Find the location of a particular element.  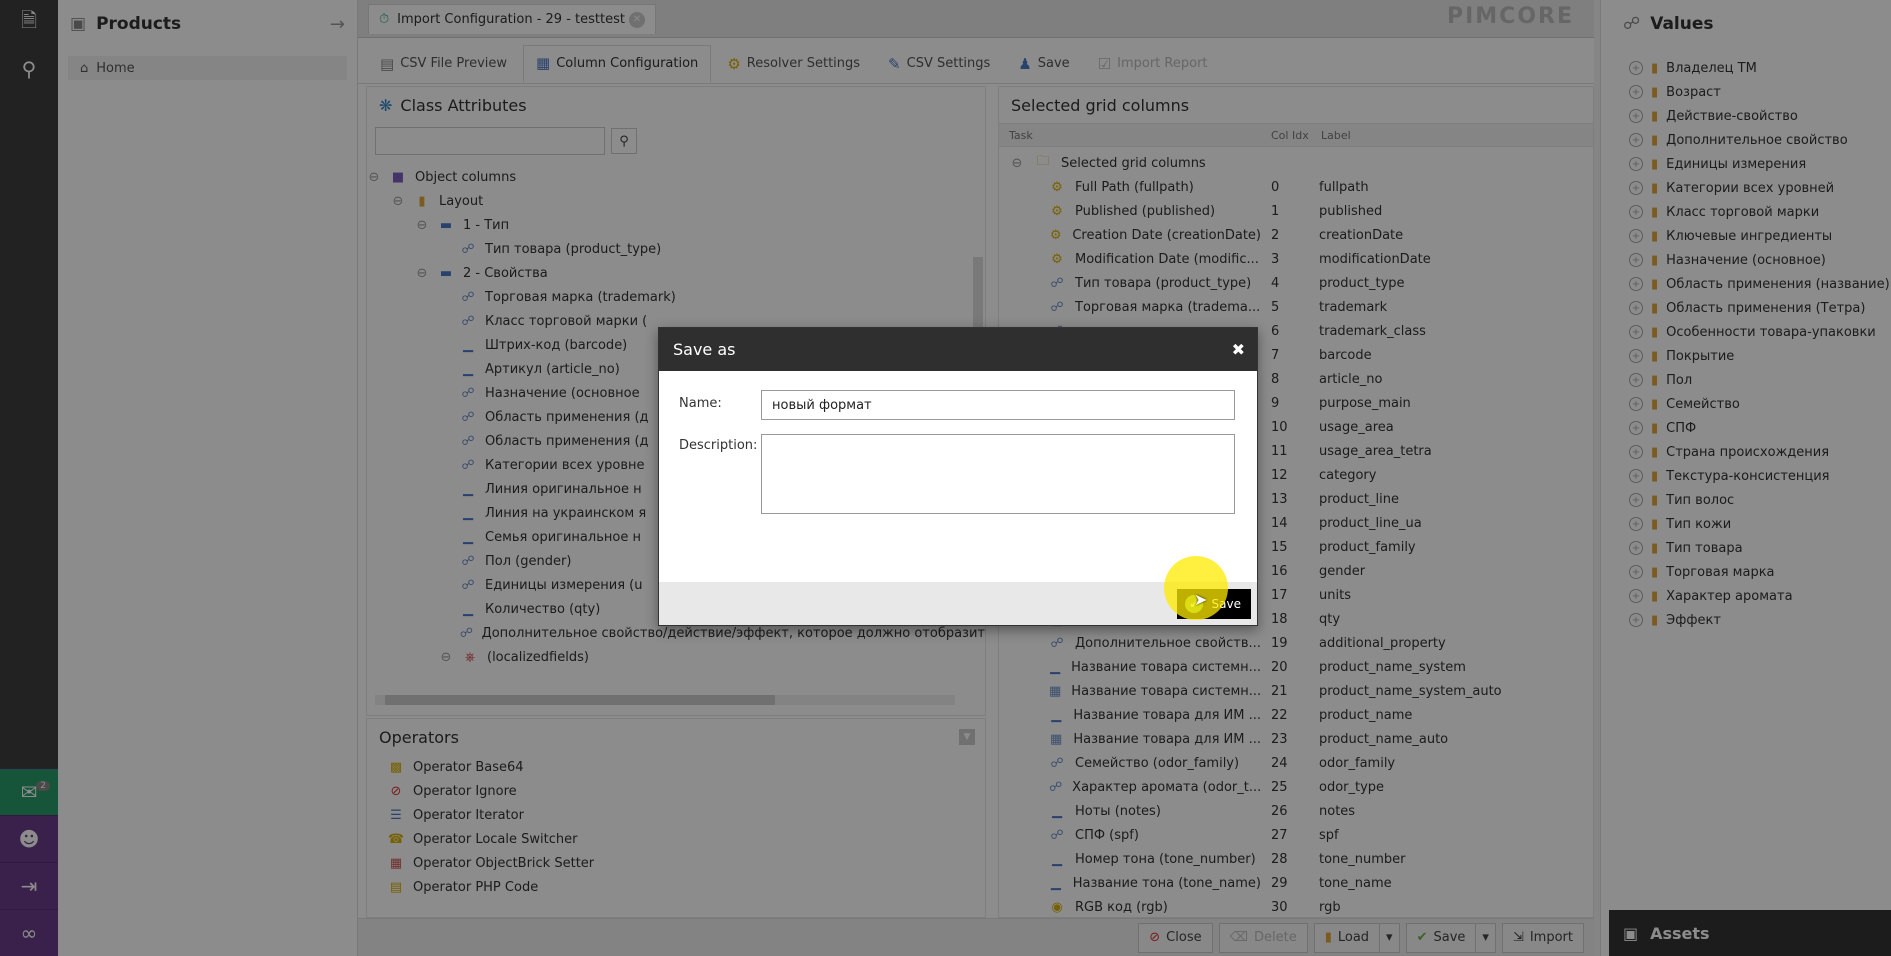

dialog-title: Save as is located at coordinates (704, 349).